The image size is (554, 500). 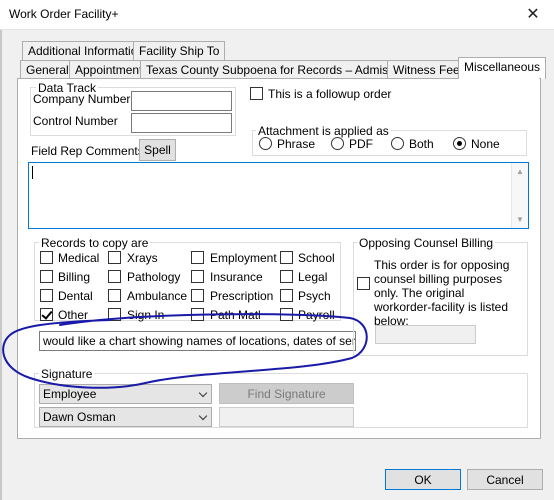 What do you see at coordinates (185, 351) in the screenshot?
I see `hand-drawn-ellipse-annotation` at bounding box center [185, 351].